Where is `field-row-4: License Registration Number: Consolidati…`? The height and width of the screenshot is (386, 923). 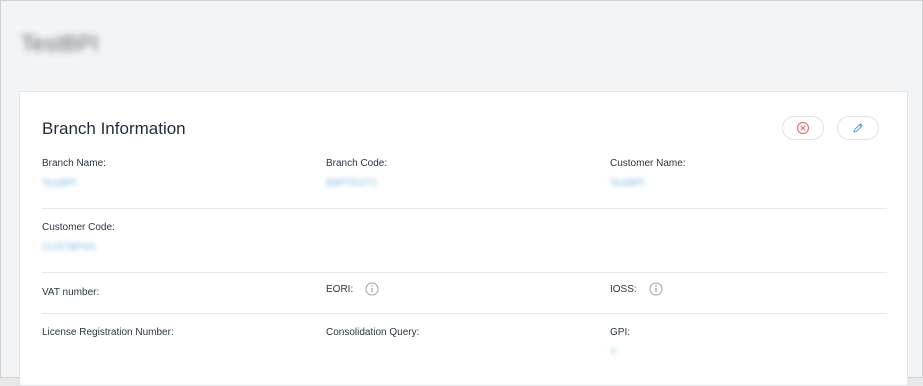 field-row-4: License Registration Number: Consolidati… is located at coordinates (464, 352).